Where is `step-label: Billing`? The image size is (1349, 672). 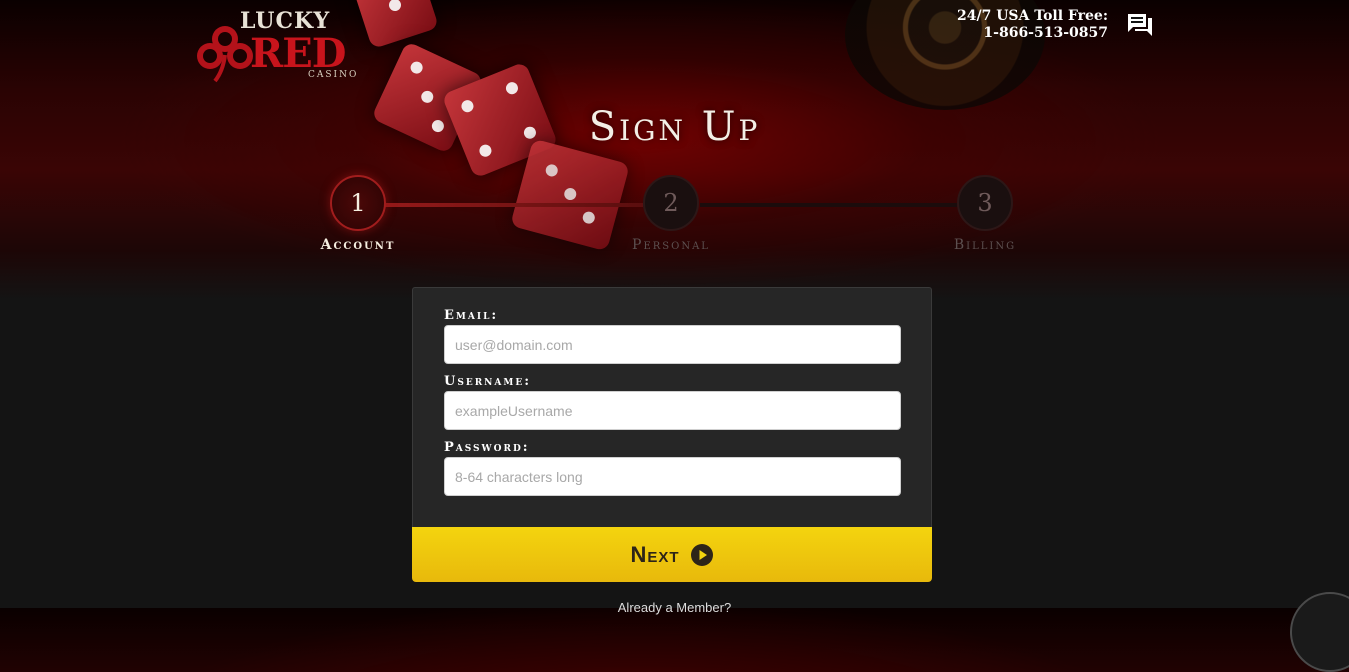
step-label: Billing is located at coordinates (985, 245).